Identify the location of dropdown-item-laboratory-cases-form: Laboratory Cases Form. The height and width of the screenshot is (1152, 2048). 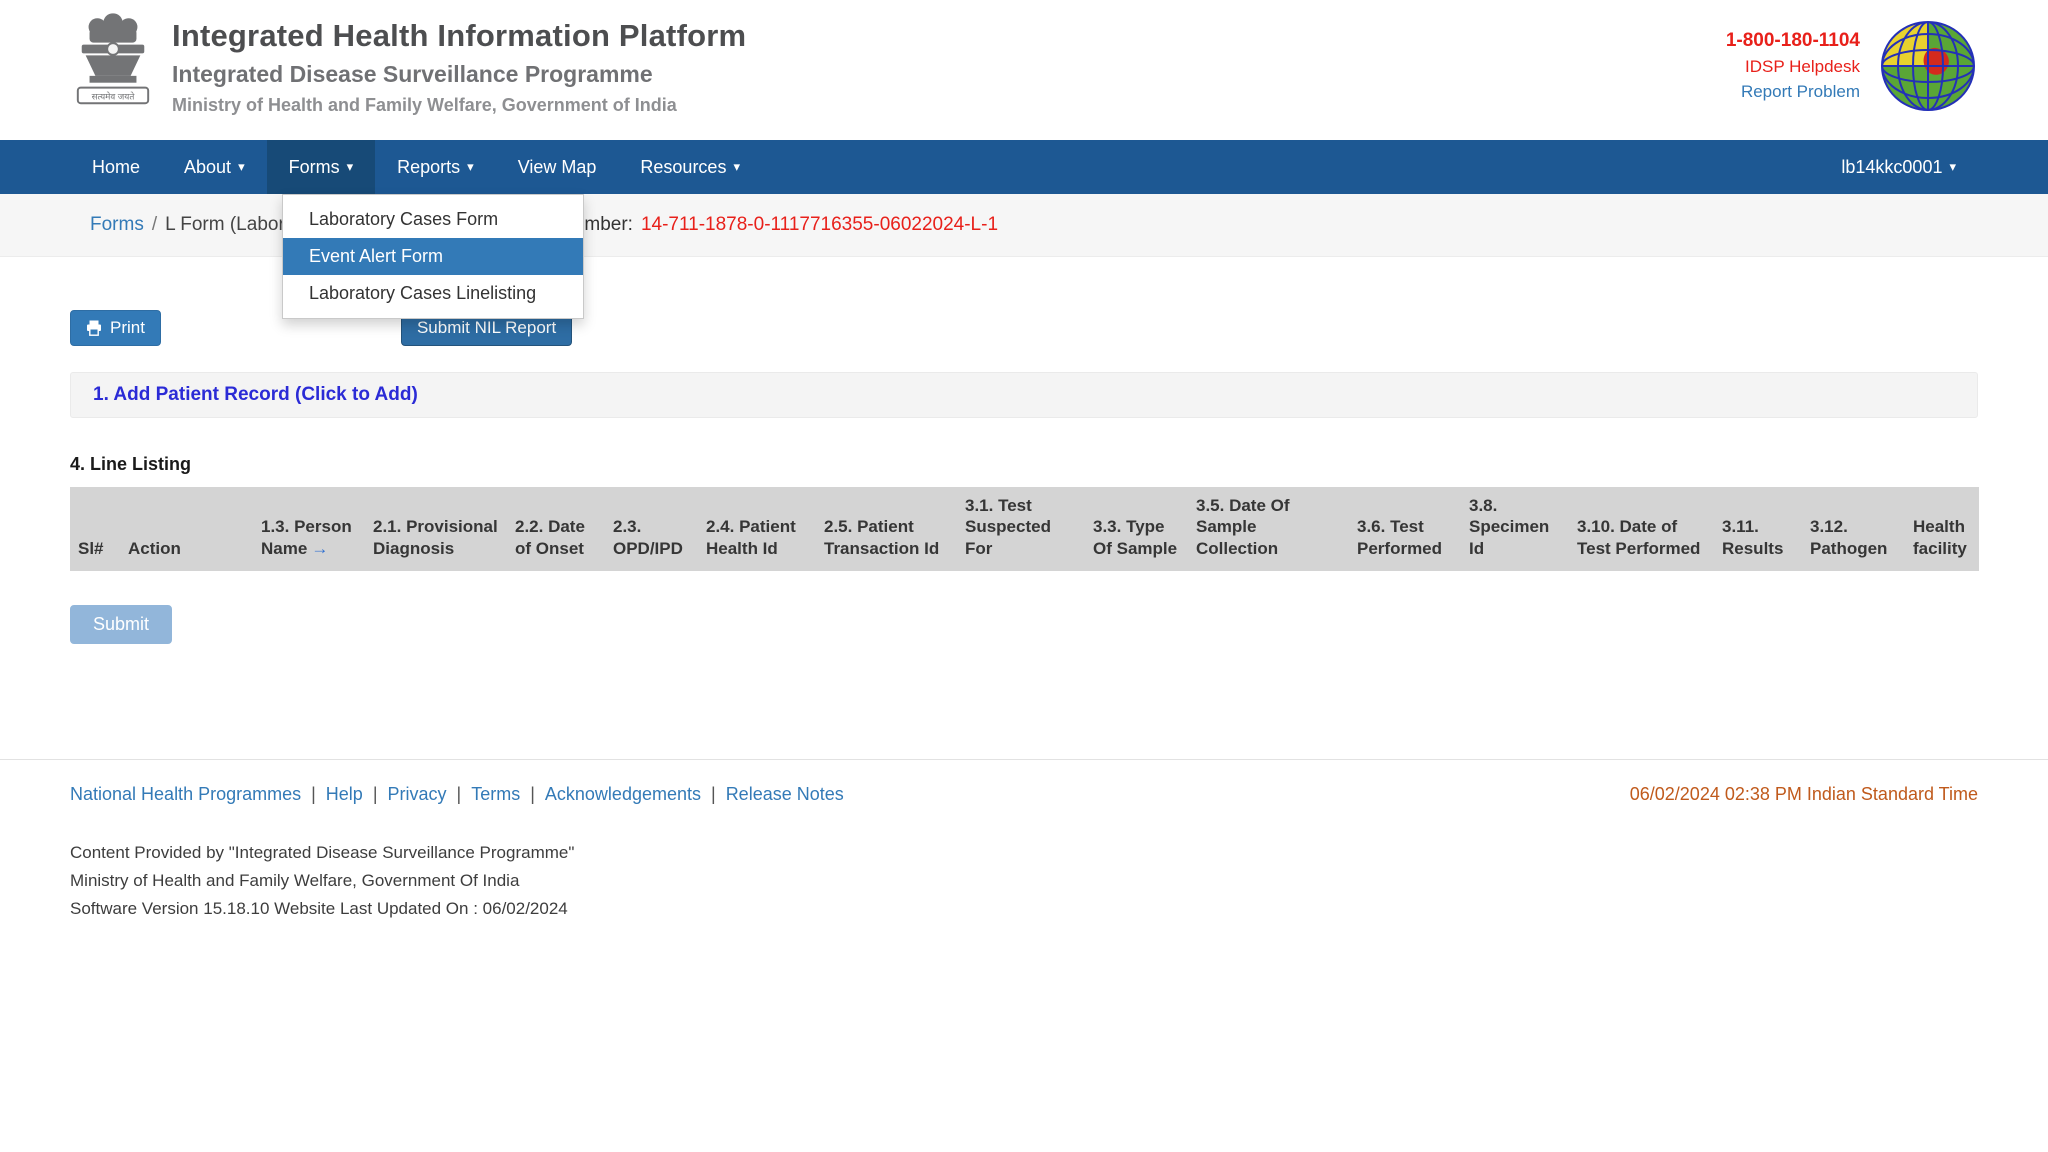
(433, 219).